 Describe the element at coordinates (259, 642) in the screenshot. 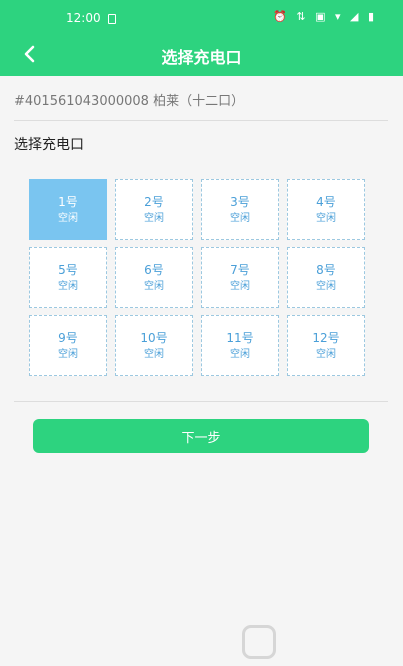

I see `watermark-logo-icon` at that location.